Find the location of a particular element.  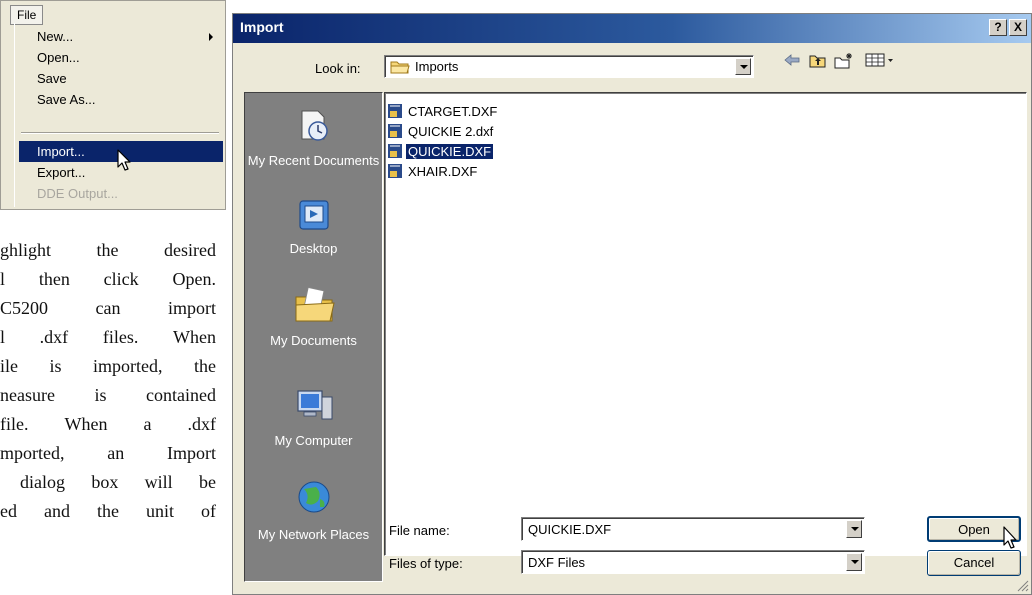

help-button: ? is located at coordinates (998, 27).